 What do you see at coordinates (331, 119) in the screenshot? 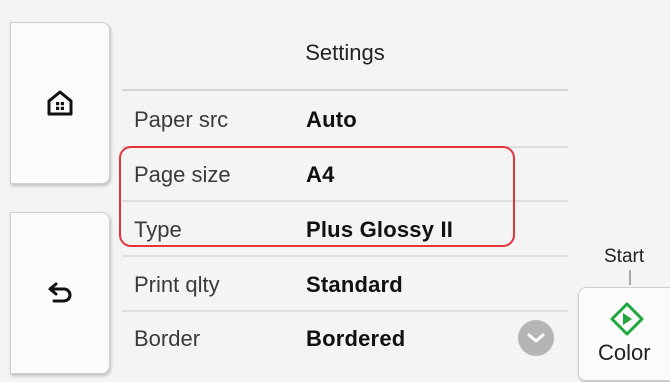
I see `setting-value: Auto` at bounding box center [331, 119].